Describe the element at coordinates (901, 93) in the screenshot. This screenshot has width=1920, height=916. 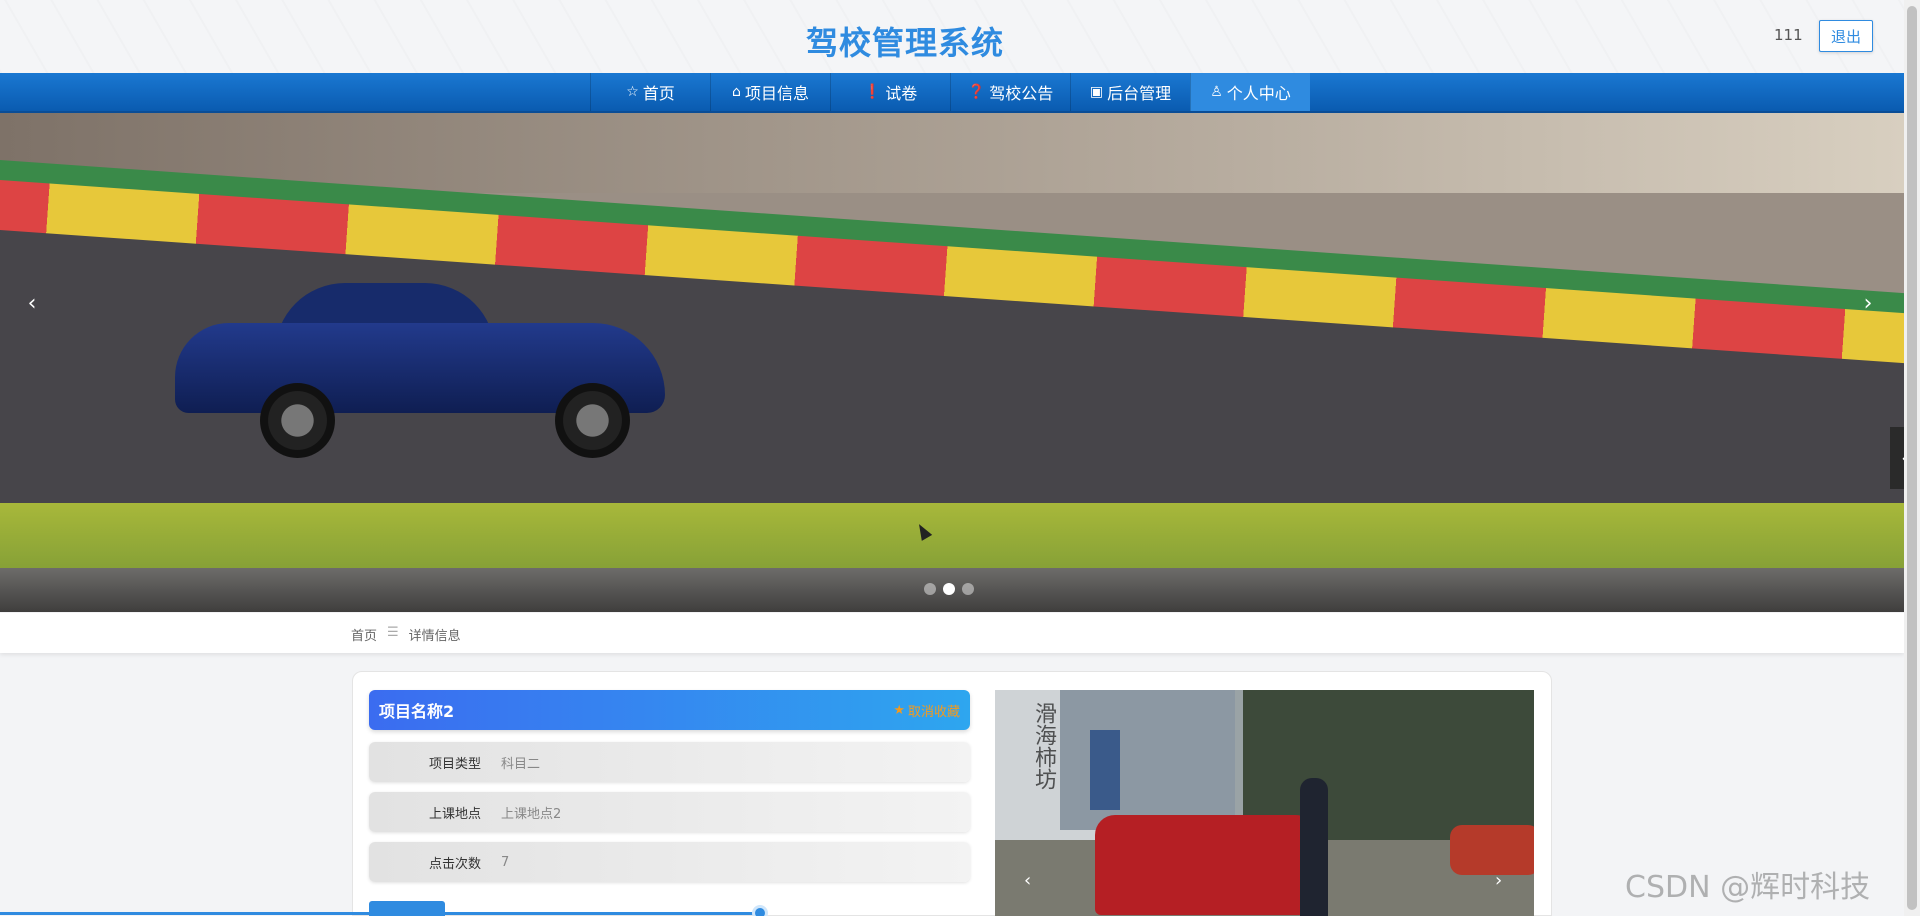
I see `nav-item-label: 试卷` at that location.